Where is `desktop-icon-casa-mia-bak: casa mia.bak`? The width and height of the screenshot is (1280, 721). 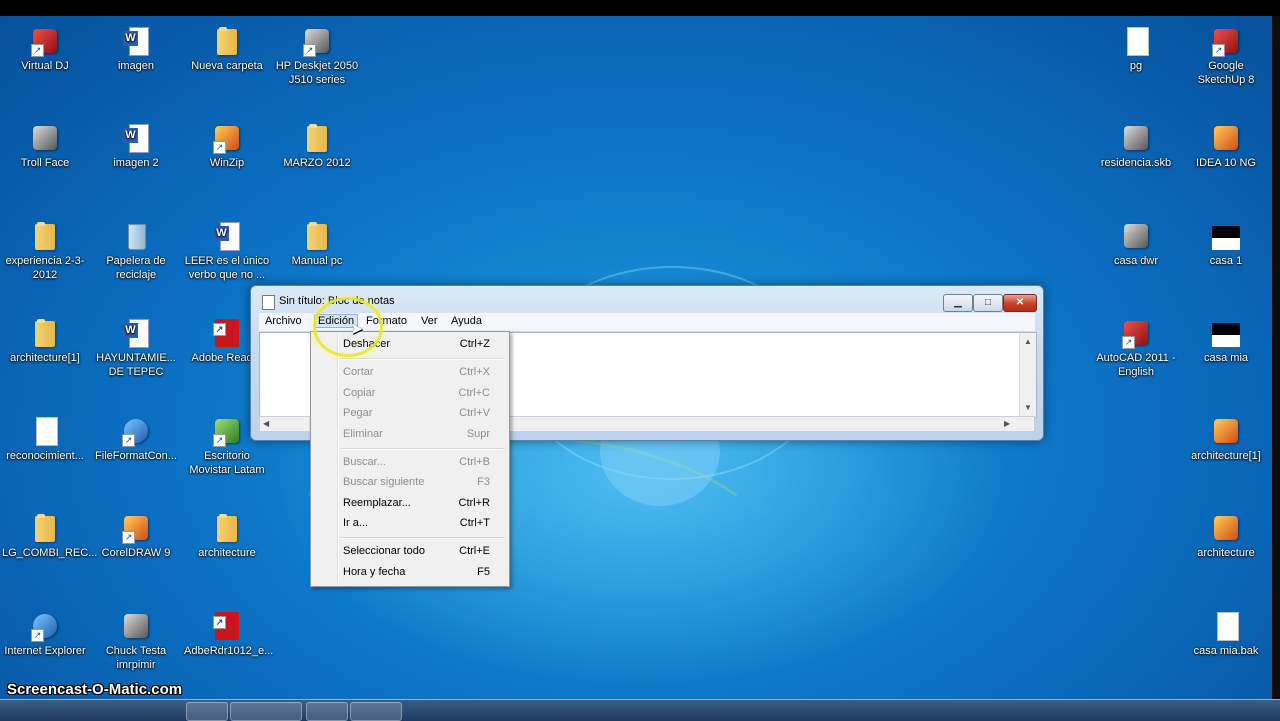
desktop-icon-casa-mia-bak: casa mia.bak is located at coordinates (1226, 634).